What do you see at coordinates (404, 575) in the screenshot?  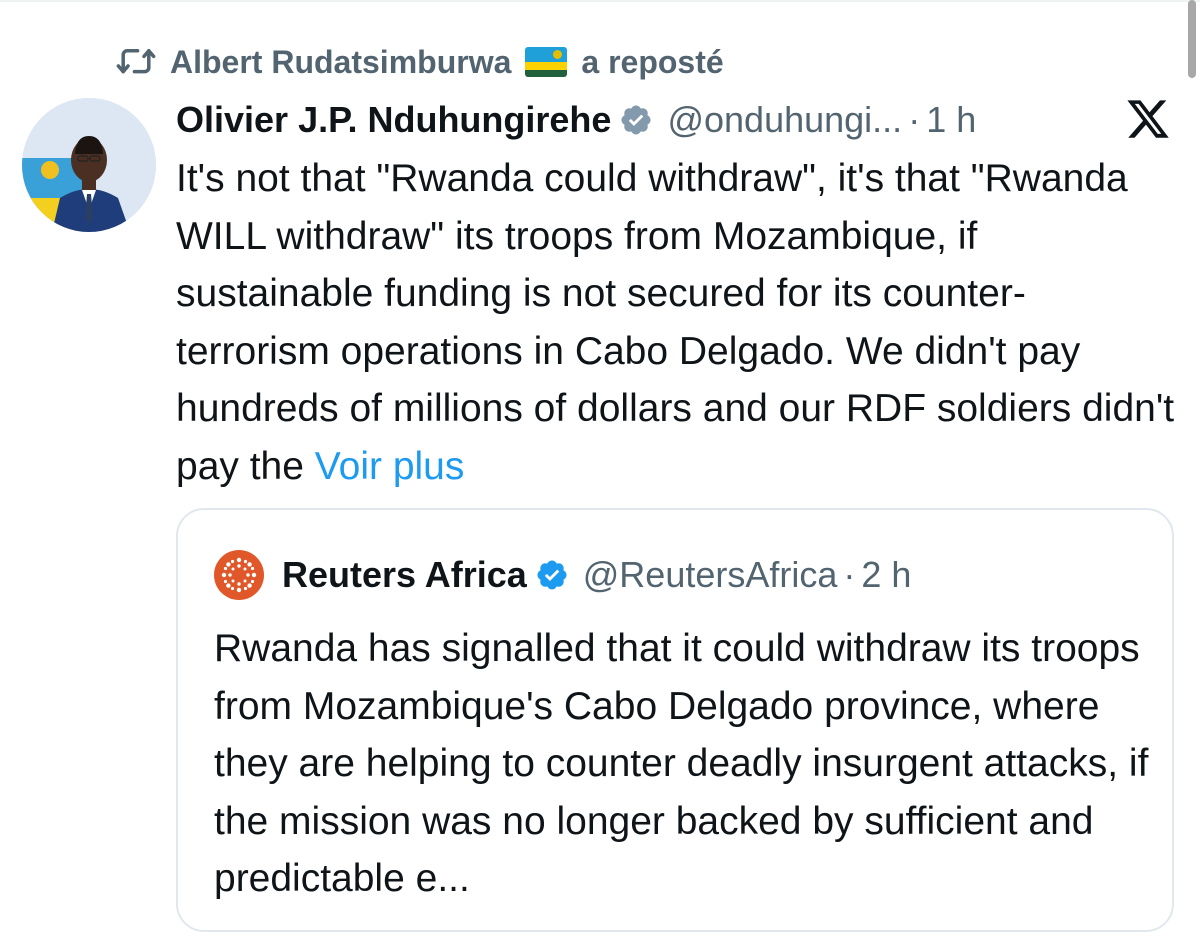 I see `quote-author-name: Reuters Africa` at bounding box center [404, 575].